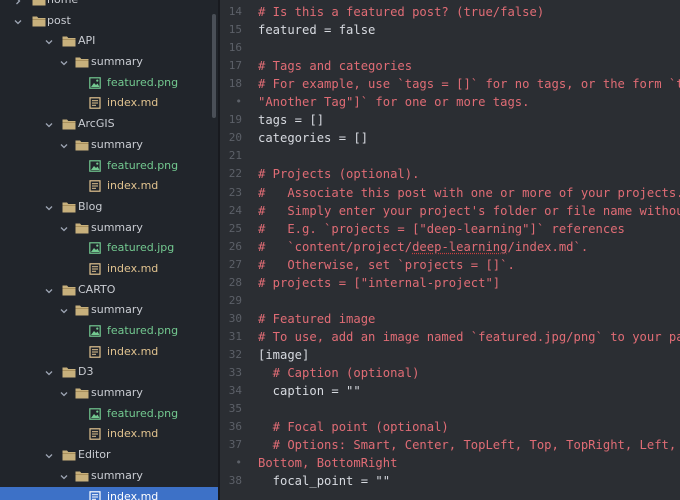  What do you see at coordinates (235, 120) in the screenshot?
I see `line-number: 19` at bounding box center [235, 120].